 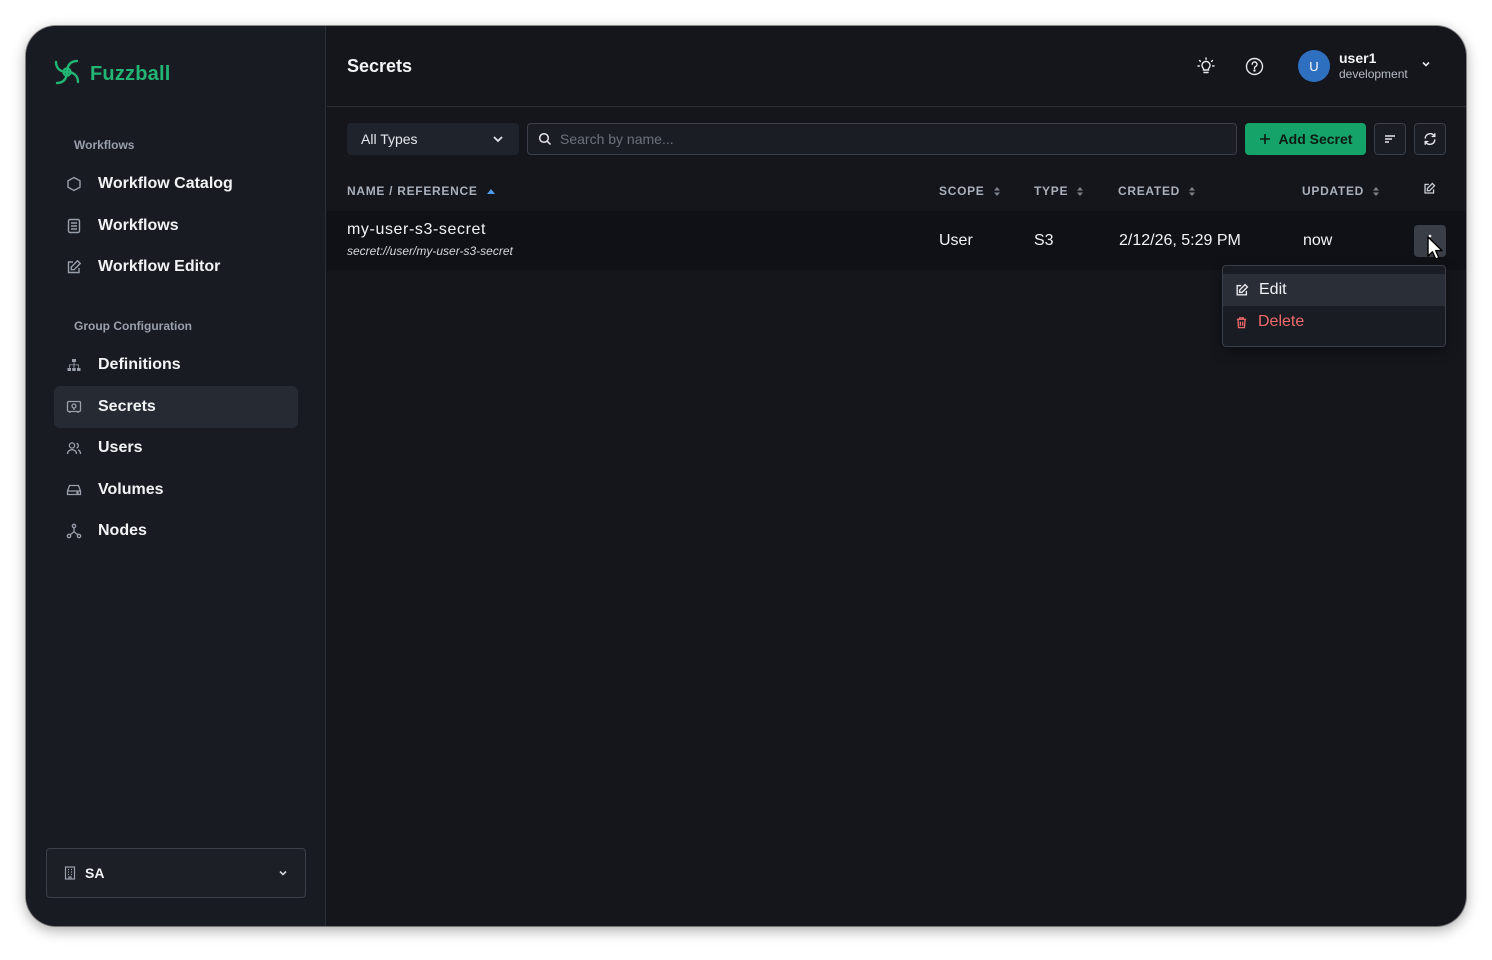 I want to click on secret-scope: User, so click(x=956, y=240).